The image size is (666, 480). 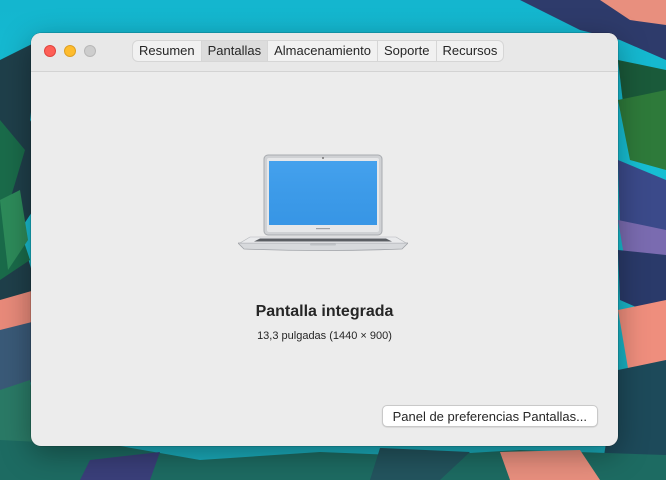 What do you see at coordinates (324, 336) in the screenshot?
I see `display-resolution: 13,3 pulgadas (1440 × 900)` at bounding box center [324, 336].